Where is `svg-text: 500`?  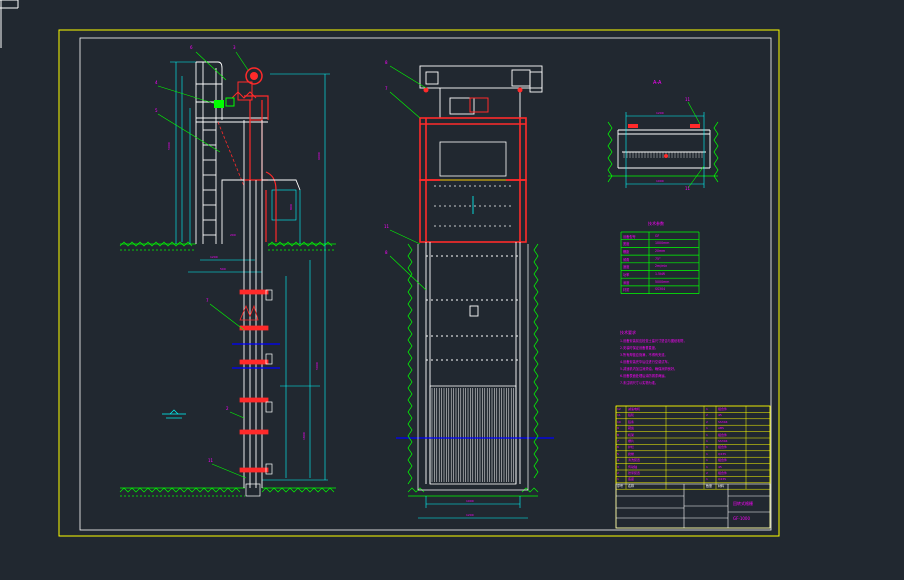
svg-text: 500 is located at coordinates (223, 269).